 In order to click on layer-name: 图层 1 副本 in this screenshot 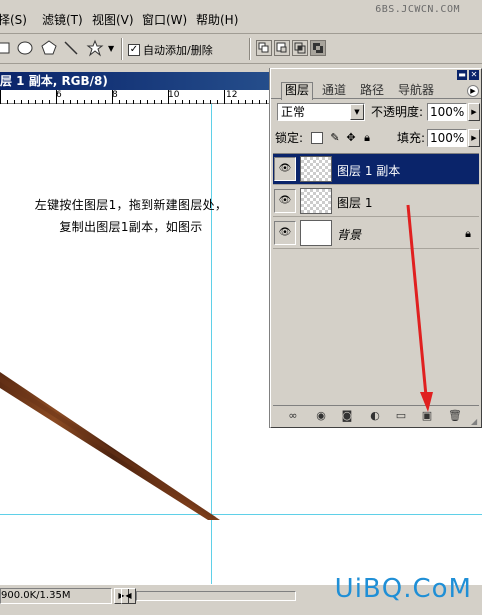, I will do `click(369, 171)`.